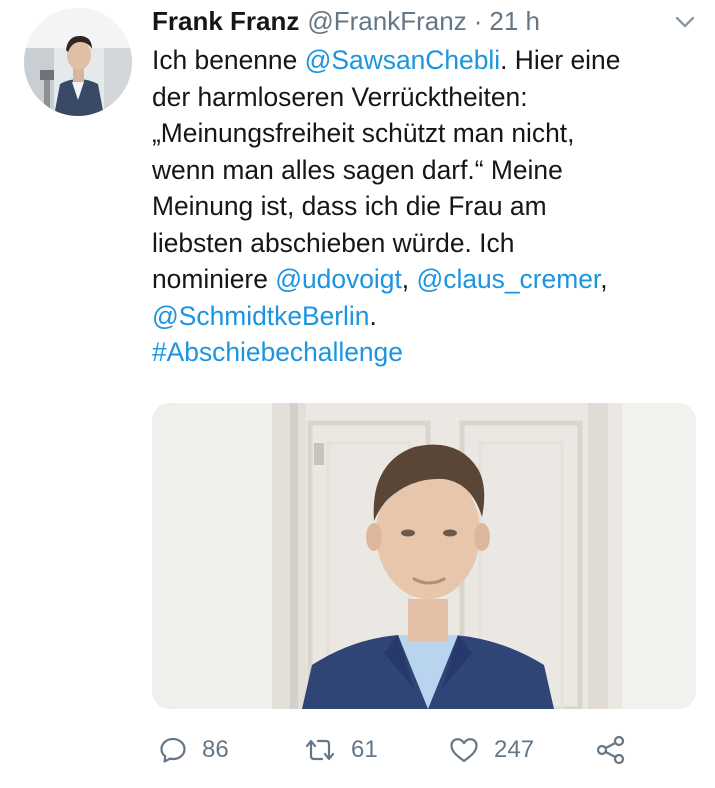  I want to click on retweet-count: 61, so click(364, 749).